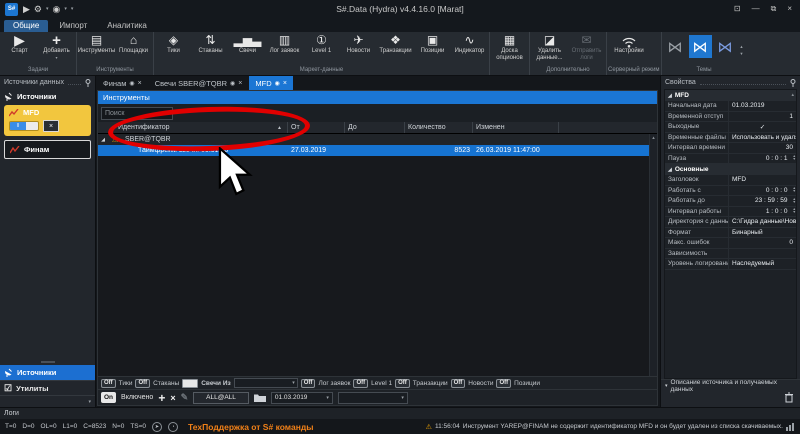 The height and width of the screenshot is (434, 800). What do you see at coordinates (103, 140) in the screenshot?
I see `expander-icon: ◢` at bounding box center [103, 140].